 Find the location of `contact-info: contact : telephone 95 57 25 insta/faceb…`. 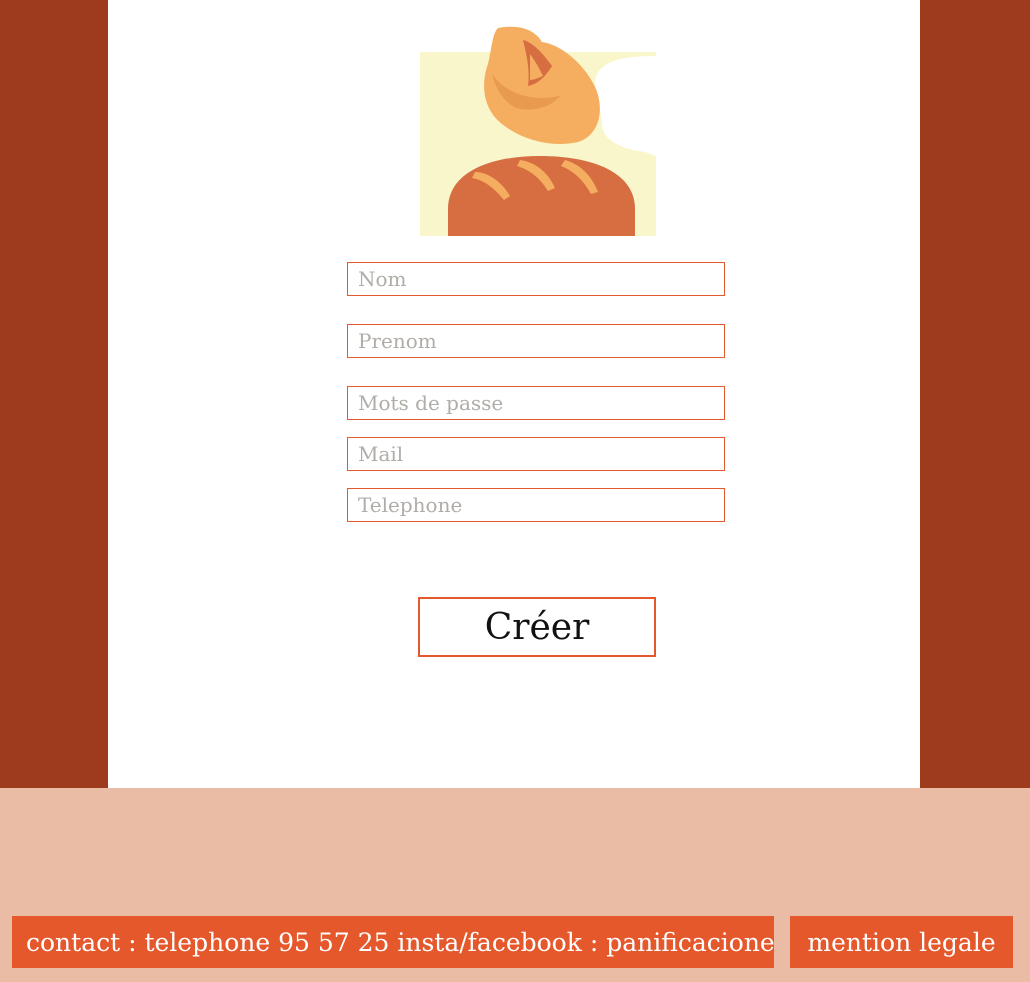

contact-info: contact : telephone 95 57 25 insta/faceb… is located at coordinates (393, 942).